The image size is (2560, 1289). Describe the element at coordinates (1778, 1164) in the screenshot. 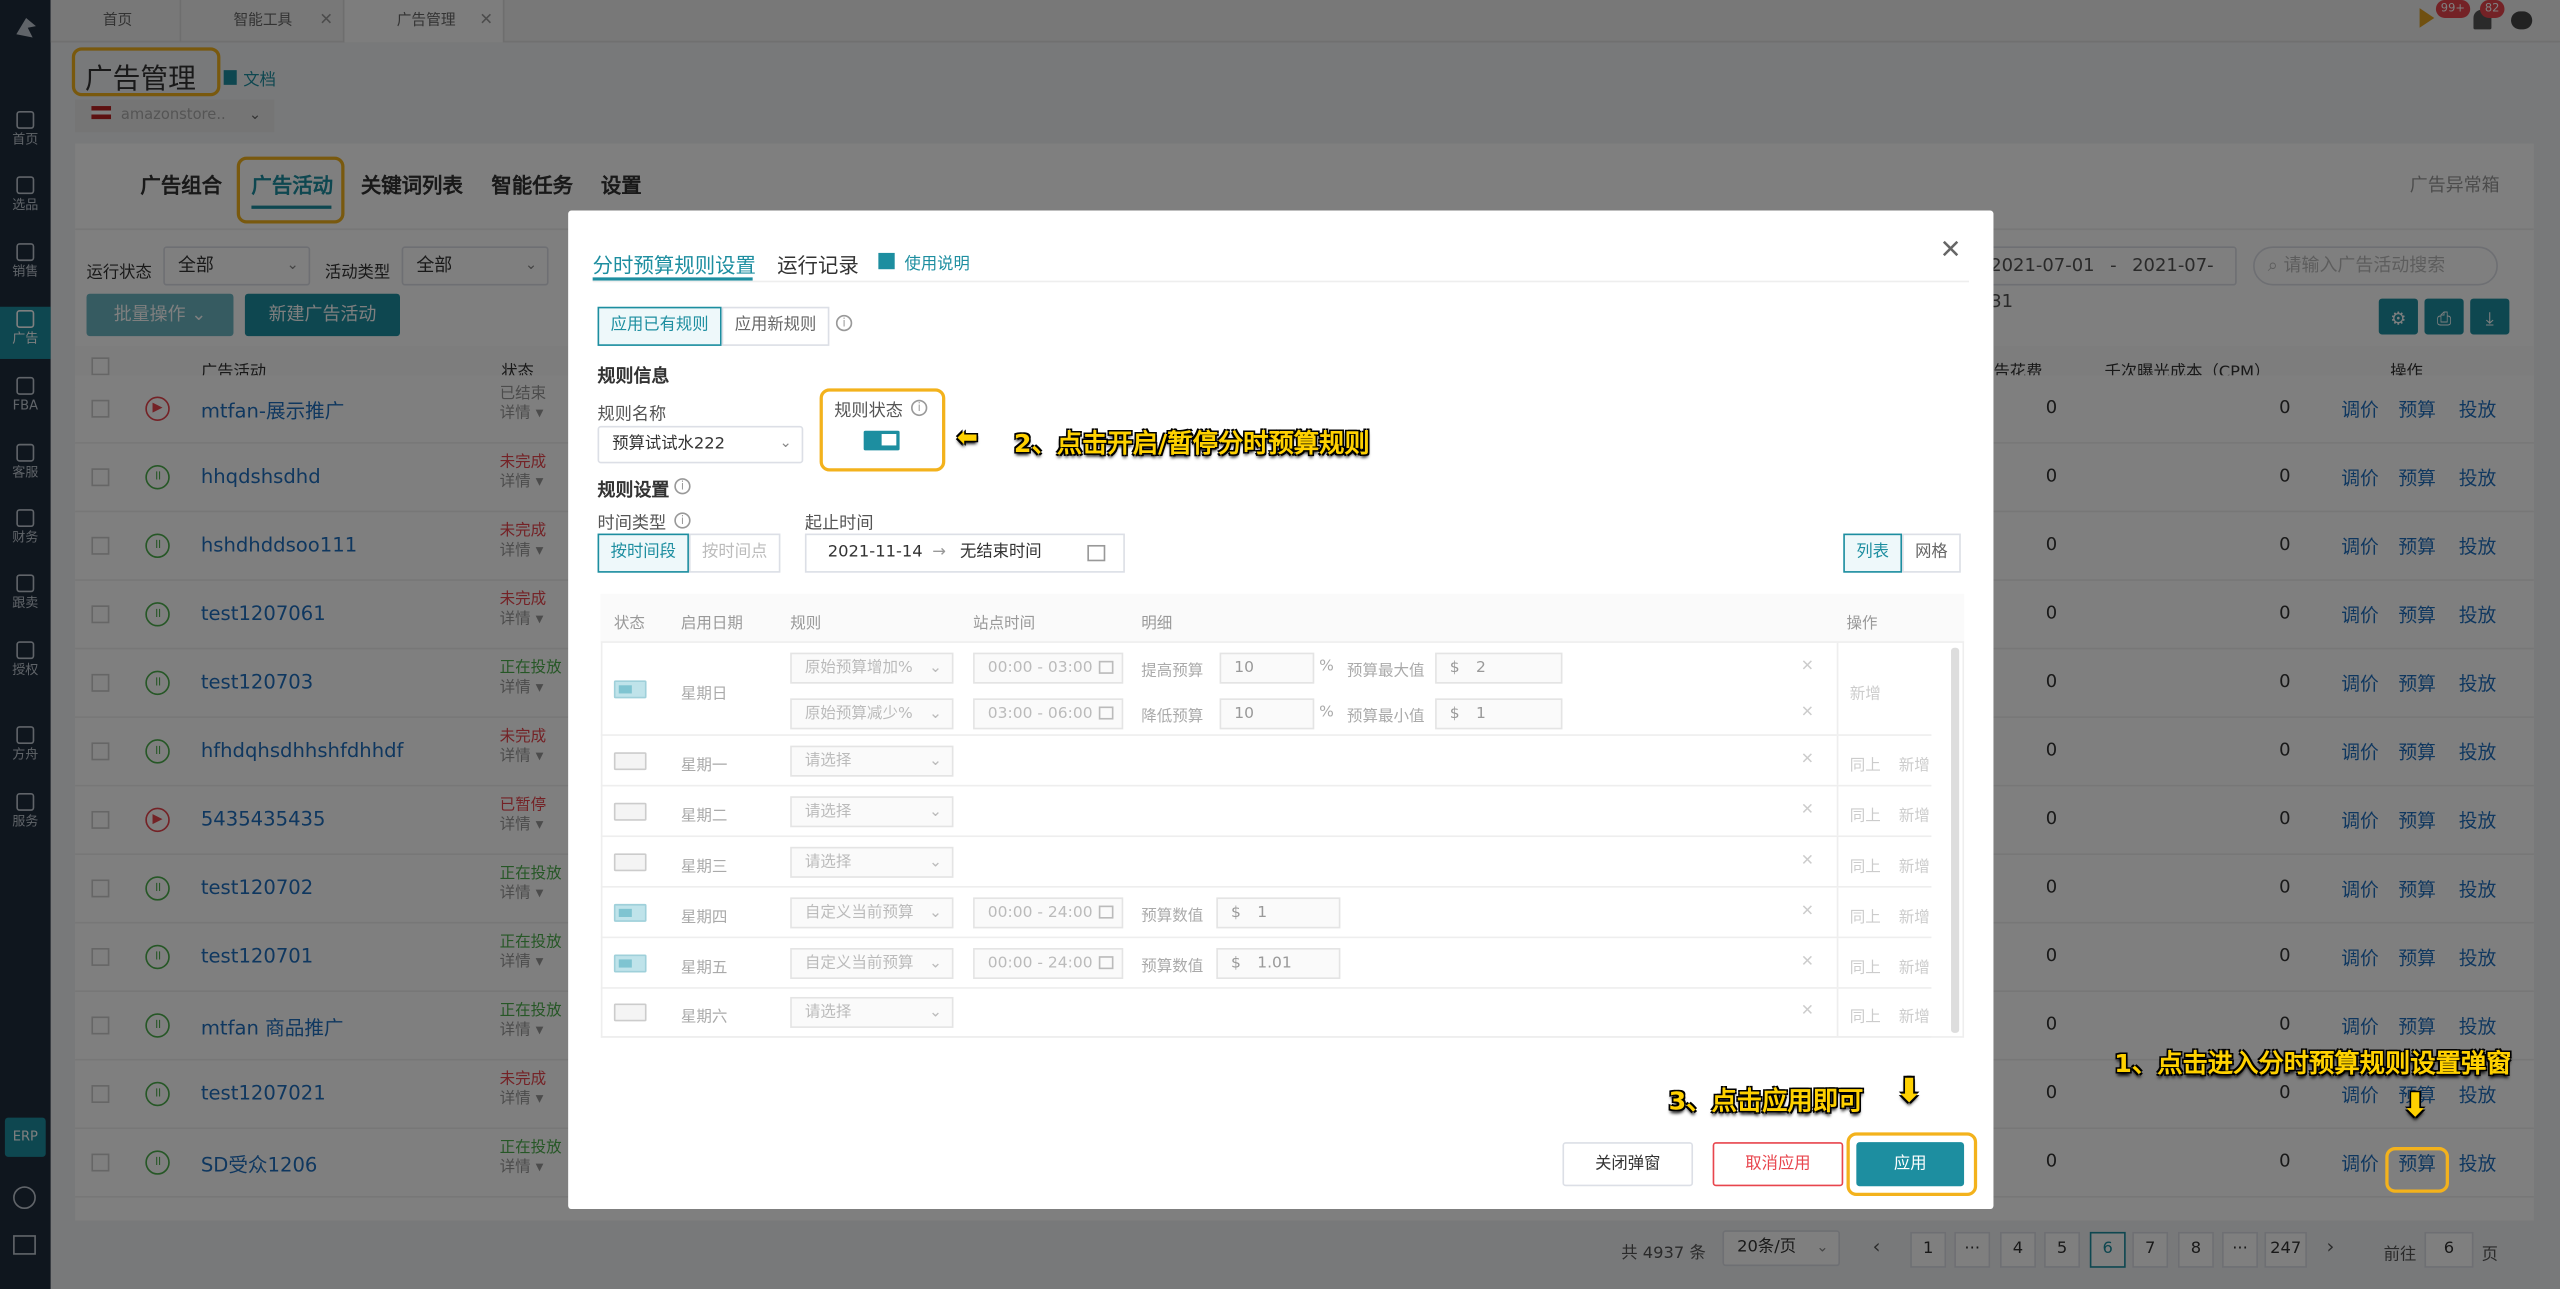

I see `cancel-apply-button: 取消应用` at that location.